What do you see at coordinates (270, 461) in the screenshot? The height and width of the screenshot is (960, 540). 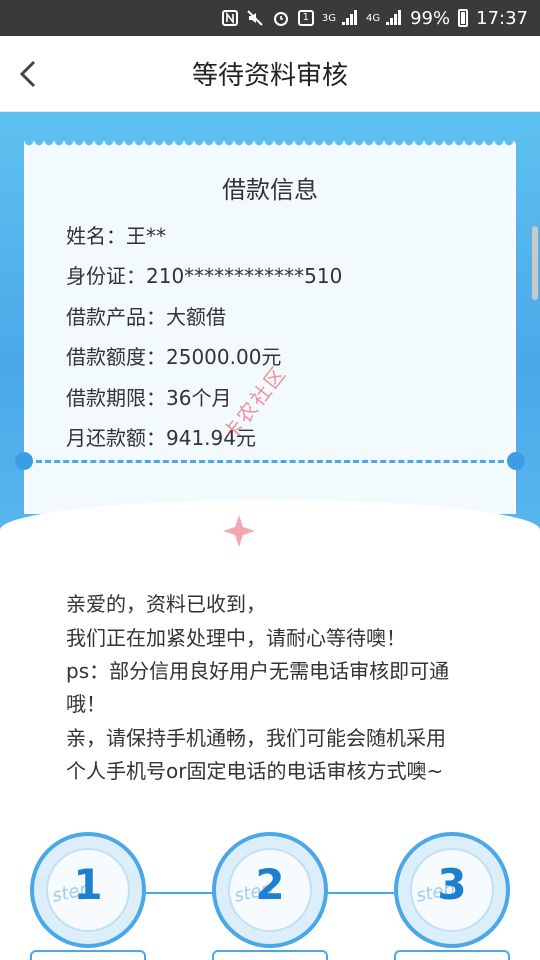 I see `ticket-divider` at bounding box center [270, 461].